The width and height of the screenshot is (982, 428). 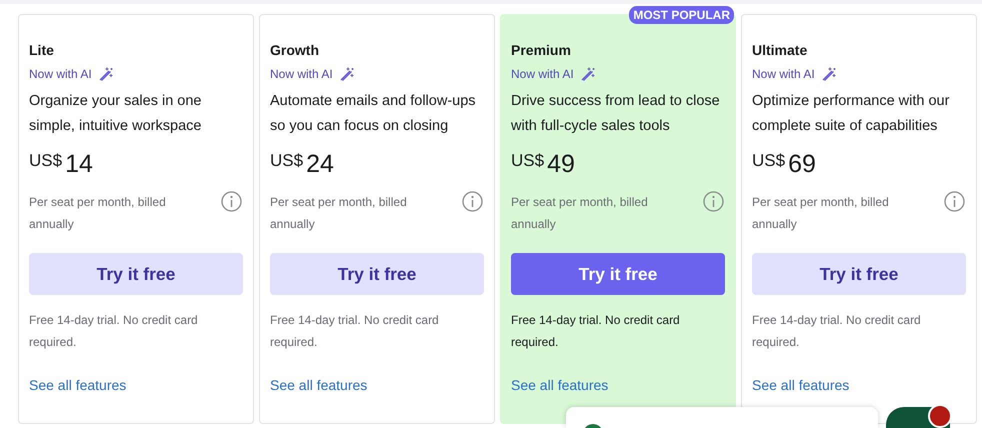 I want to click on plan-name: Premium, so click(x=541, y=50).